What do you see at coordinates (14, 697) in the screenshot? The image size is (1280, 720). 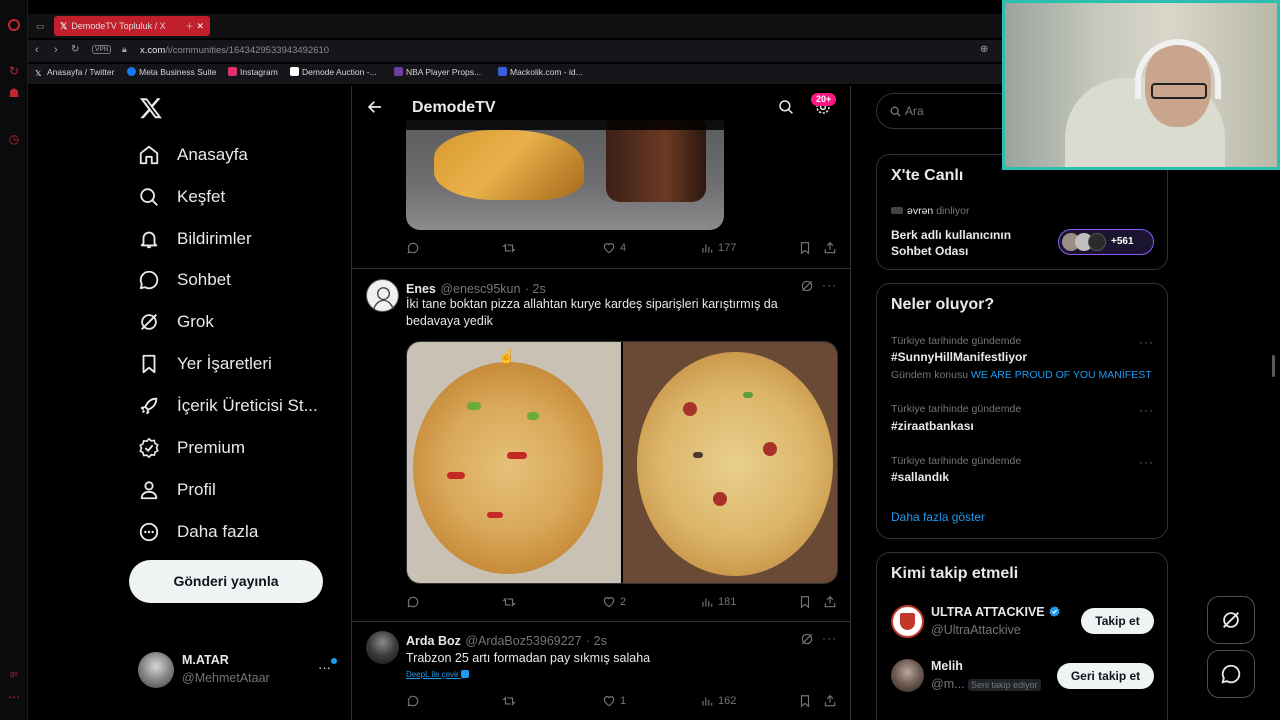 I see `more-icon: ⋯` at bounding box center [14, 697].